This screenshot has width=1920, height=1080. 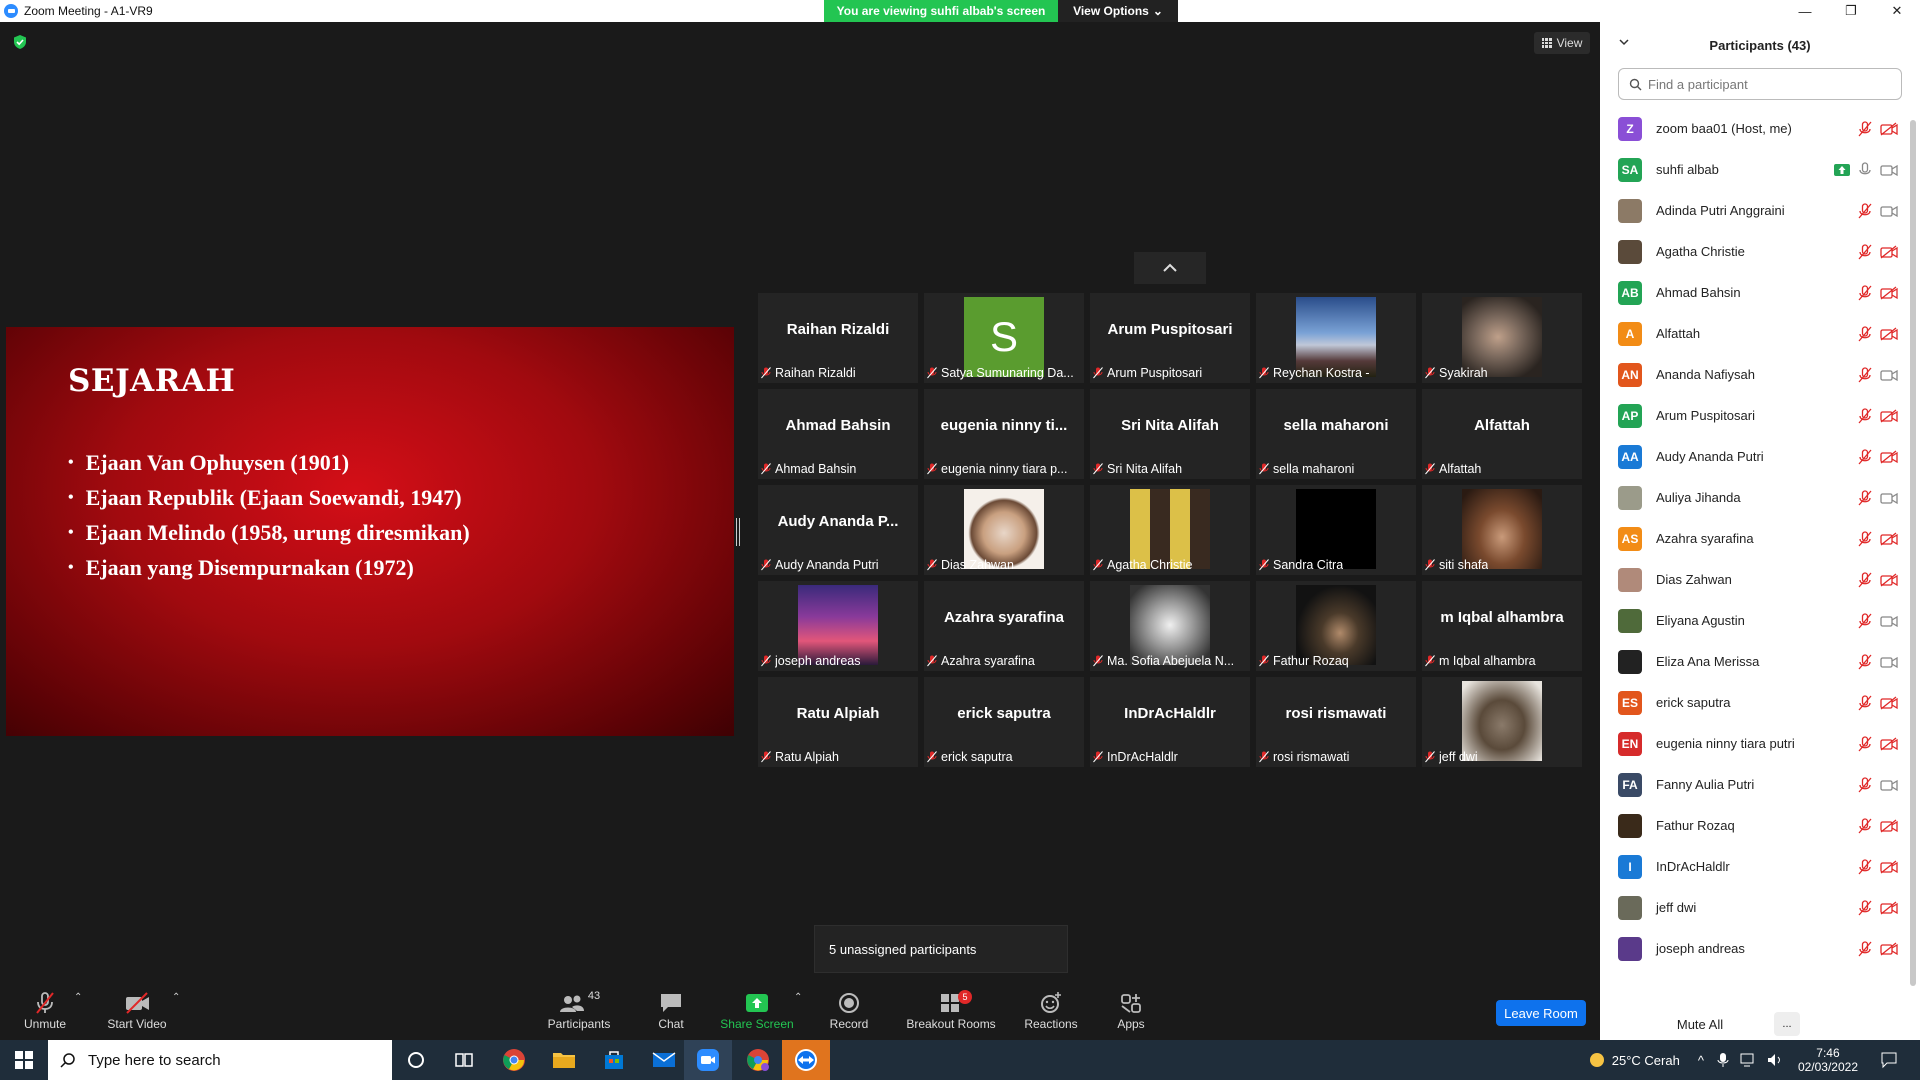 What do you see at coordinates (671, 1013) in the screenshot?
I see `chat-button: Chat` at bounding box center [671, 1013].